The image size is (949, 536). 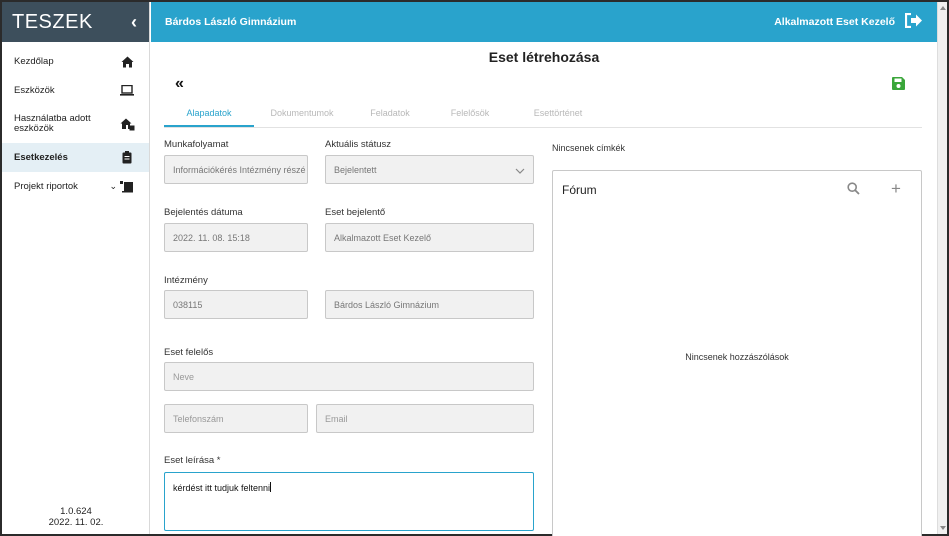 I want to click on page-title: Eset létrehozása, so click(x=544, y=57).